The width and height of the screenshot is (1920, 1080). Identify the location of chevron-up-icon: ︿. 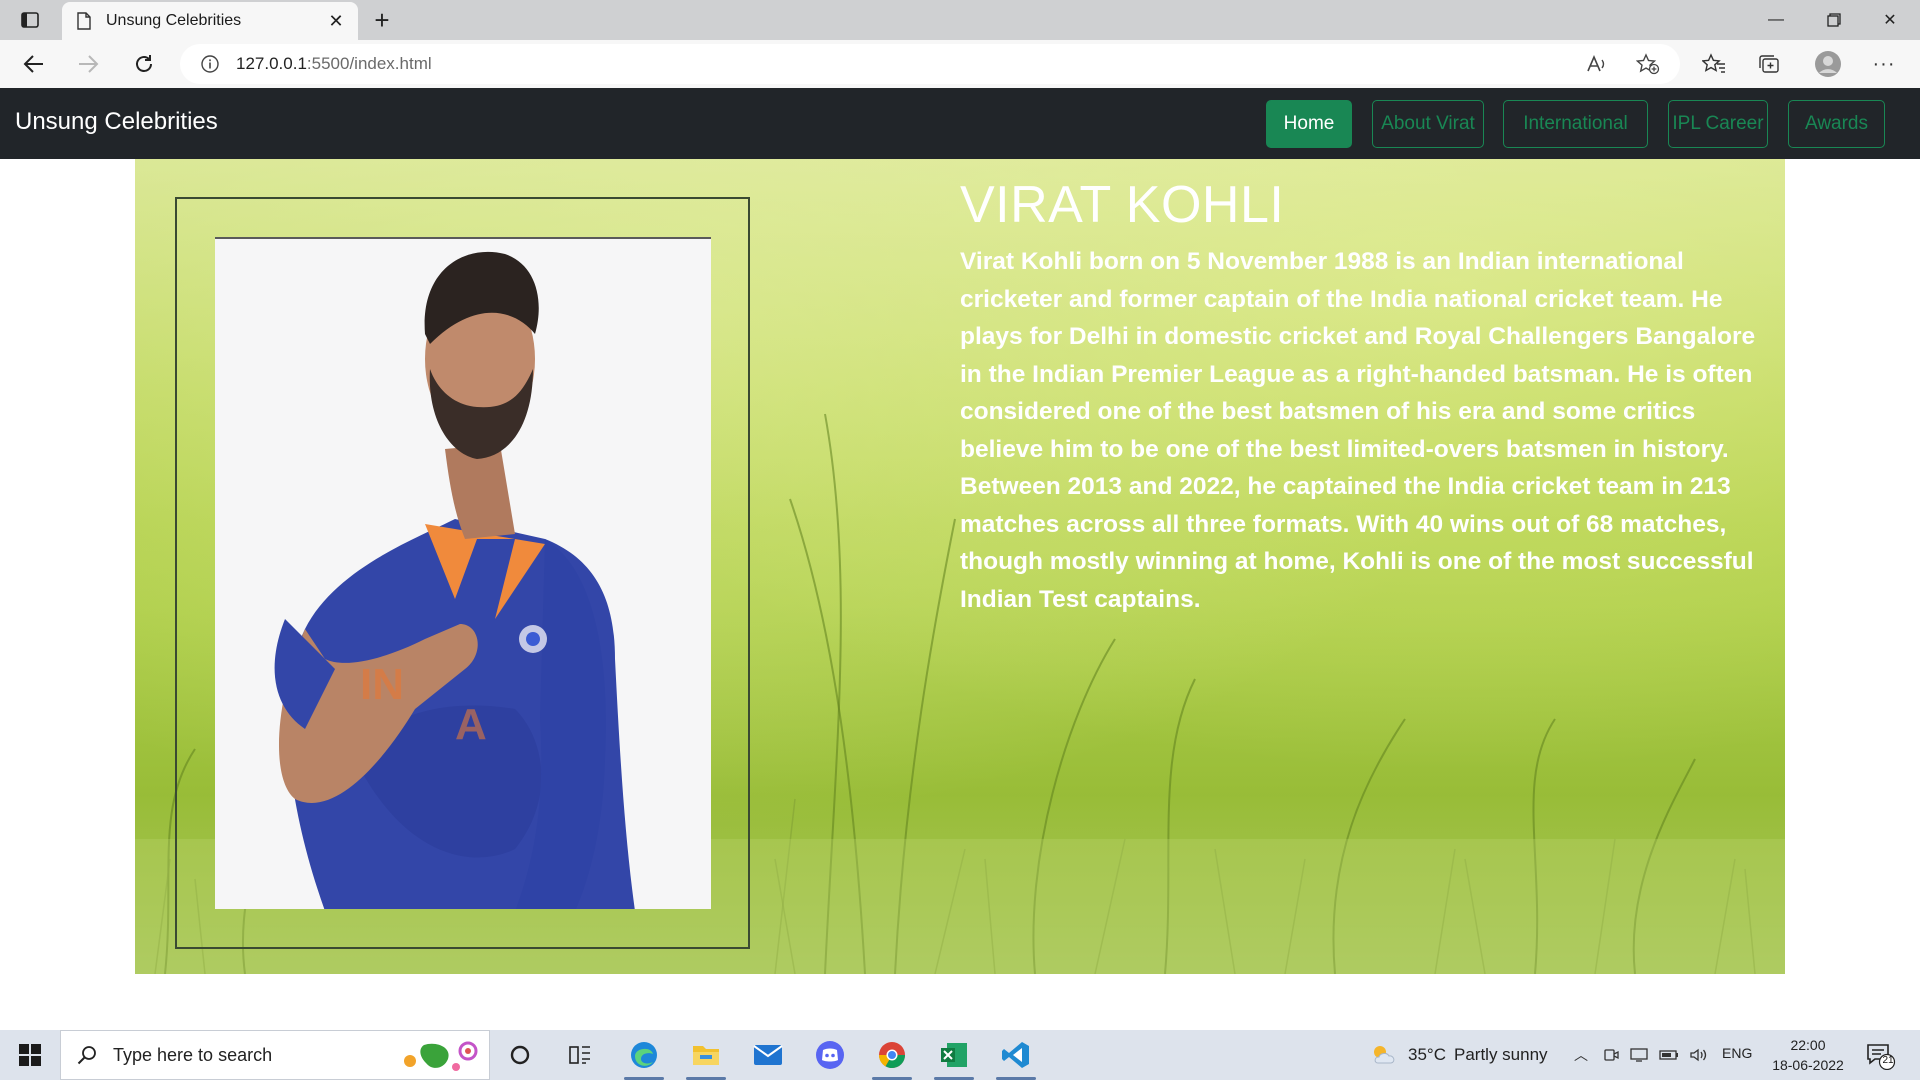
(1581, 1055).